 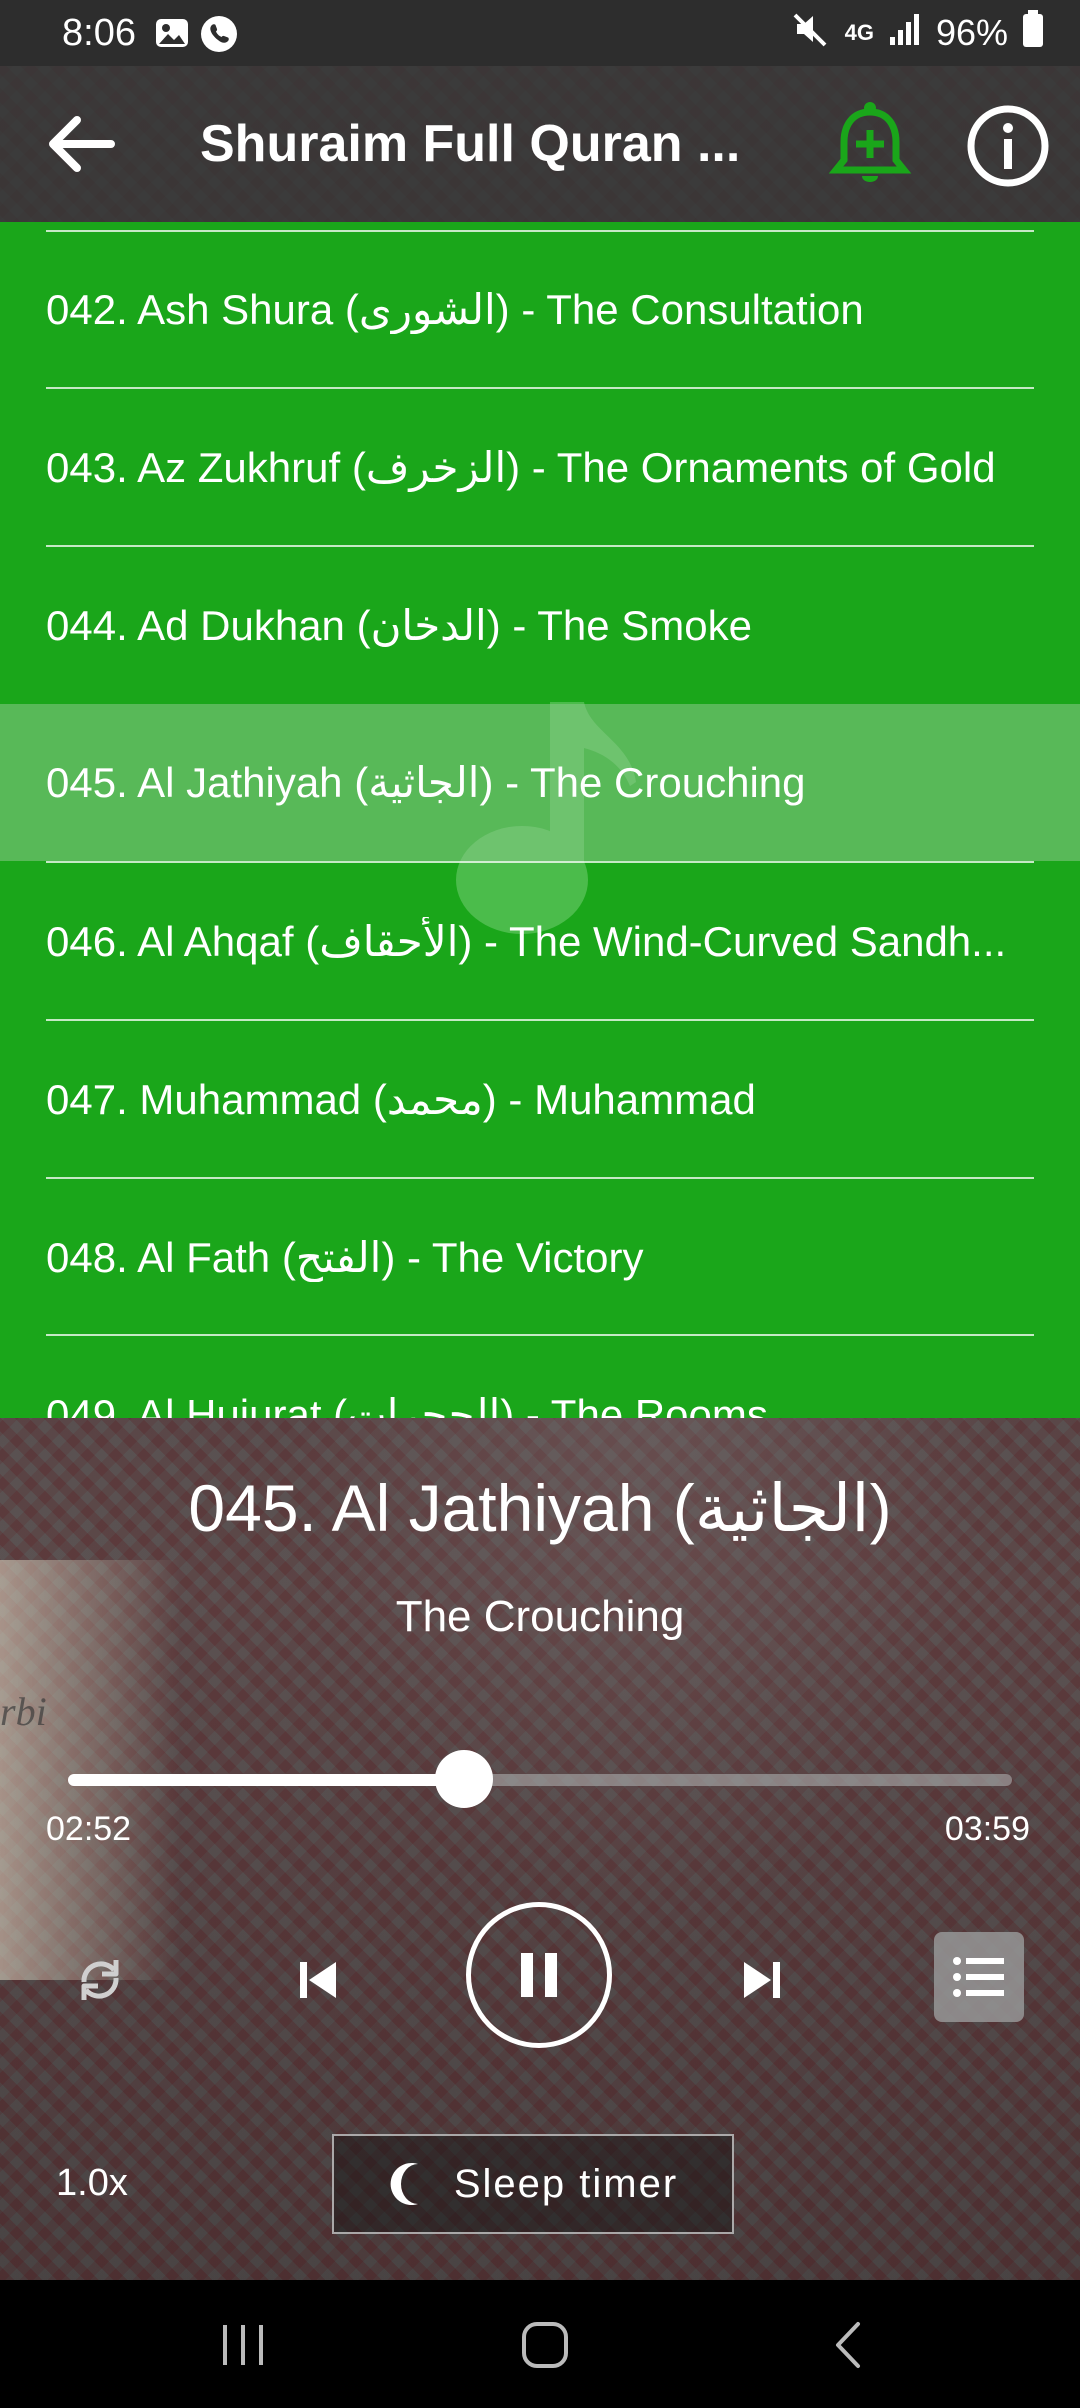 What do you see at coordinates (23, 1711) in the screenshot?
I see `background-text: rbi` at bounding box center [23, 1711].